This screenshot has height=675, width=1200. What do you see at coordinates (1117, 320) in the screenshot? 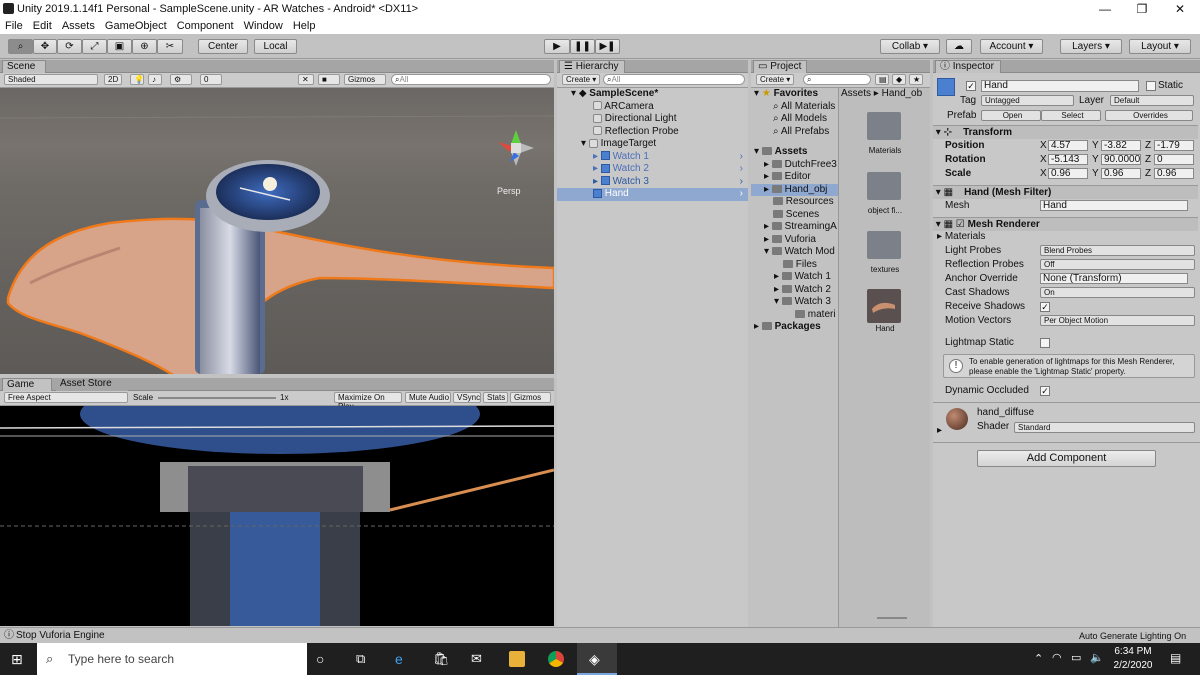
I see `motion-vectors-dropdown: Per Object Motion` at bounding box center [1117, 320].